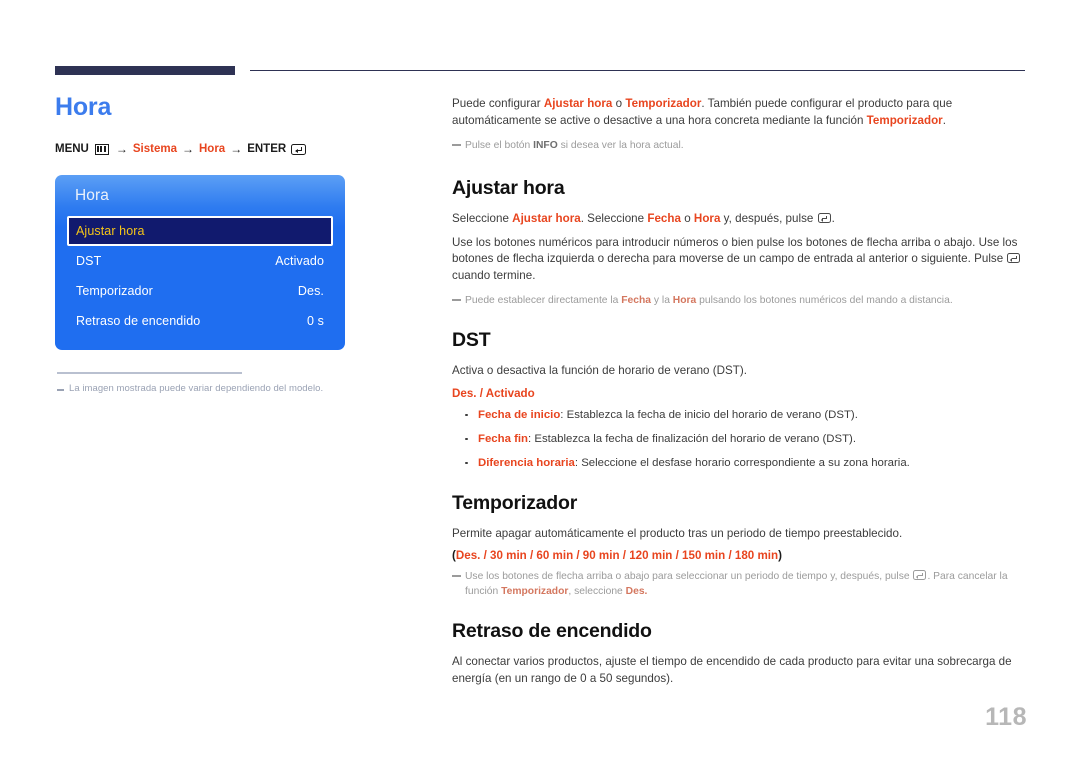  Describe the element at coordinates (663, 103) in the screenshot. I see `intro-term-temporizador-1: Temporizador` at that location.